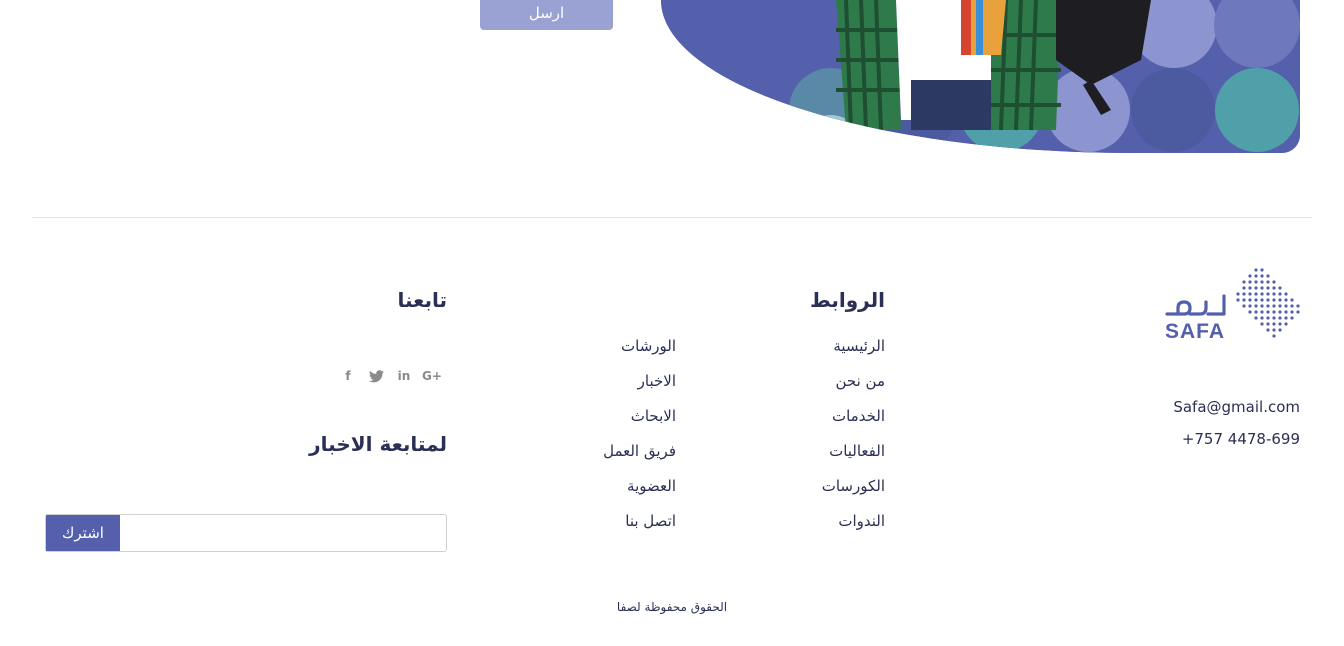 The height and width of the screenshot is (646, 1344). What do you see at coordinates (853, 459) in the screenshot?
I see `footer-link-events: الفعاليات` at bounding box center [853, 459].